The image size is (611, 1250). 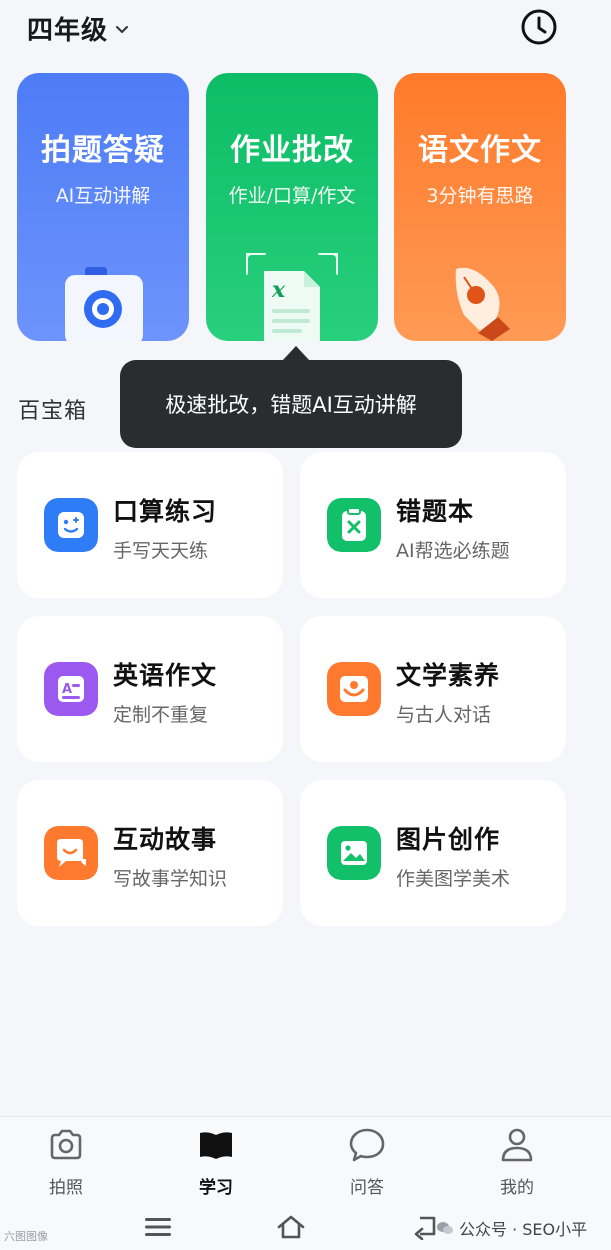 I want to click on watermark-text: 公众号 · SEO小平, so click(x=523, y=1229).